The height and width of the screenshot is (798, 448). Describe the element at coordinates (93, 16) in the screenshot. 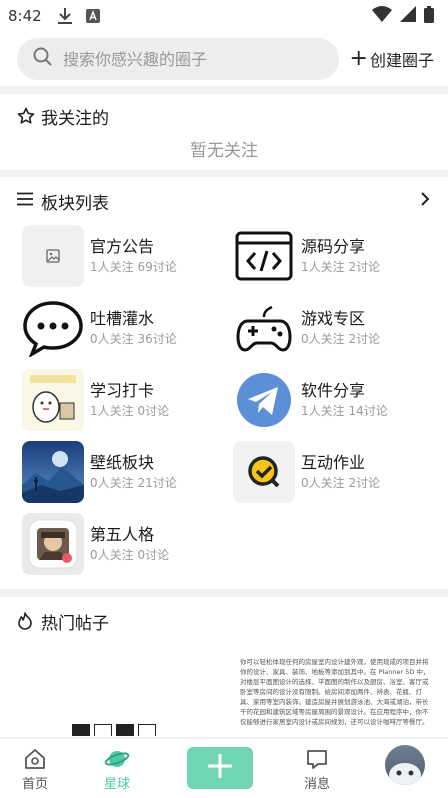

I see `app-notification-icon` at that location.